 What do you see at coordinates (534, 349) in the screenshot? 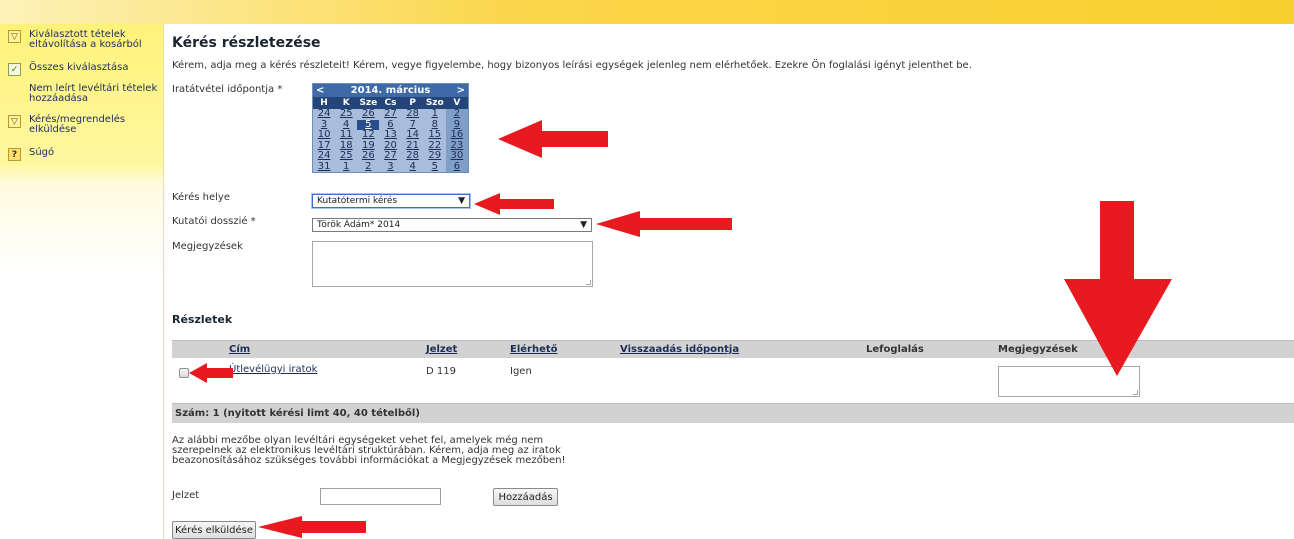
I see `column-header-elerheto: Elérhető` at bounding box center [534, 349].